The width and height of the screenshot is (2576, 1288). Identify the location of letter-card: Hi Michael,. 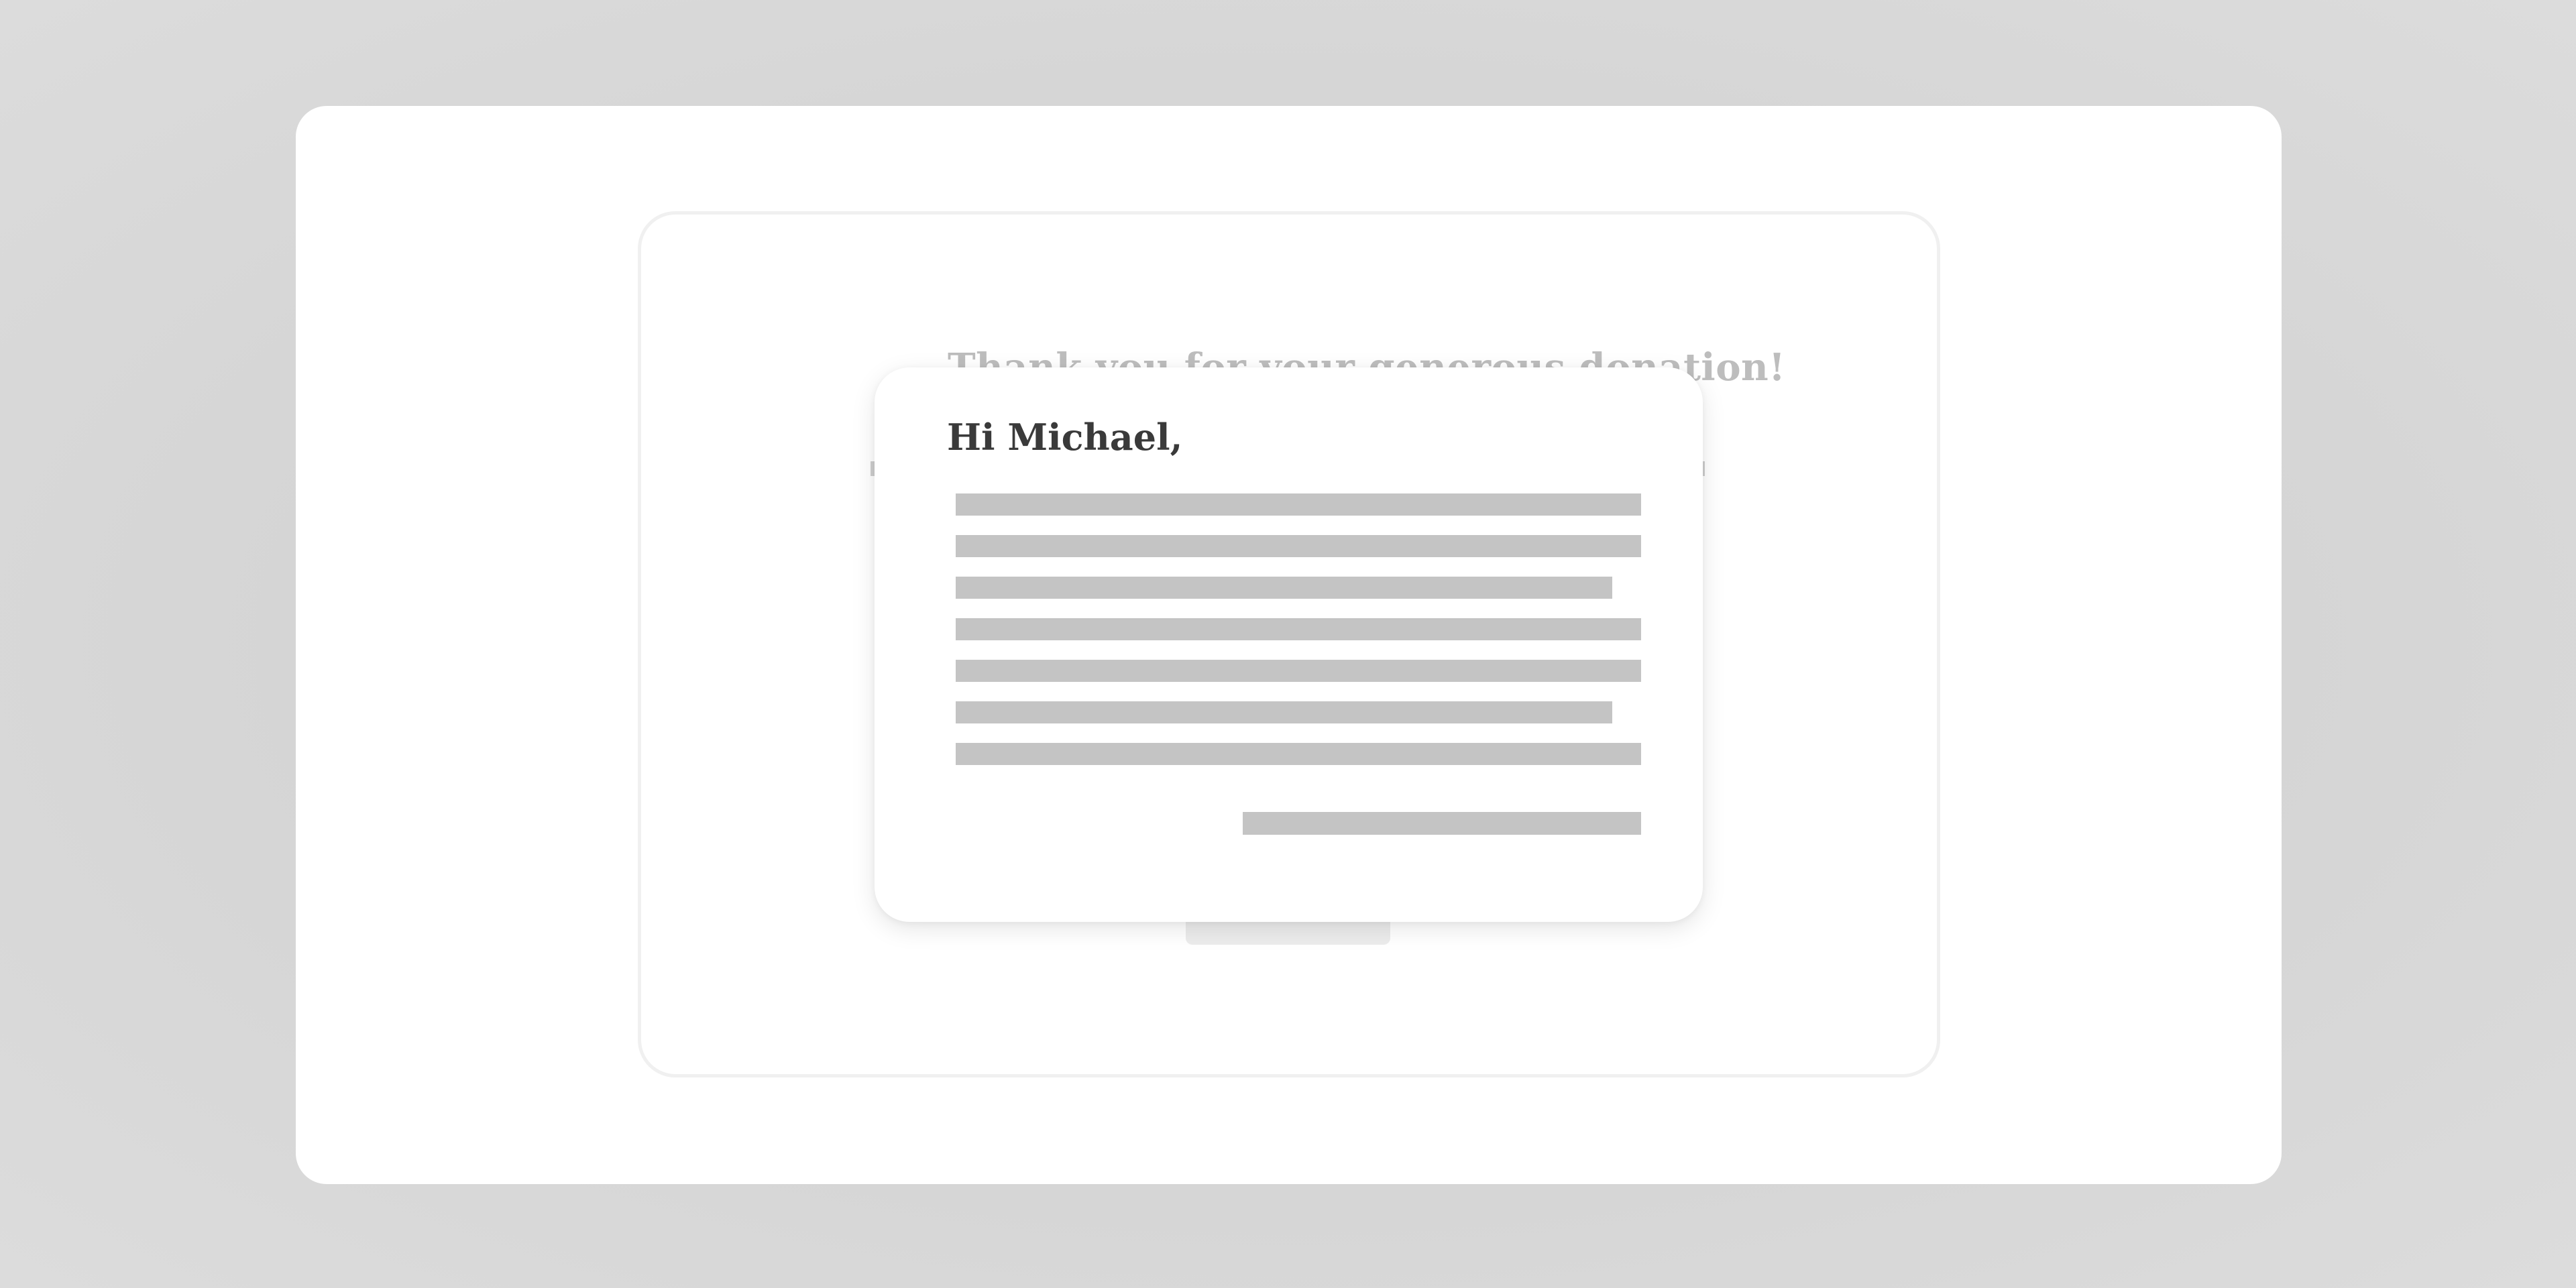
(1289, 644).